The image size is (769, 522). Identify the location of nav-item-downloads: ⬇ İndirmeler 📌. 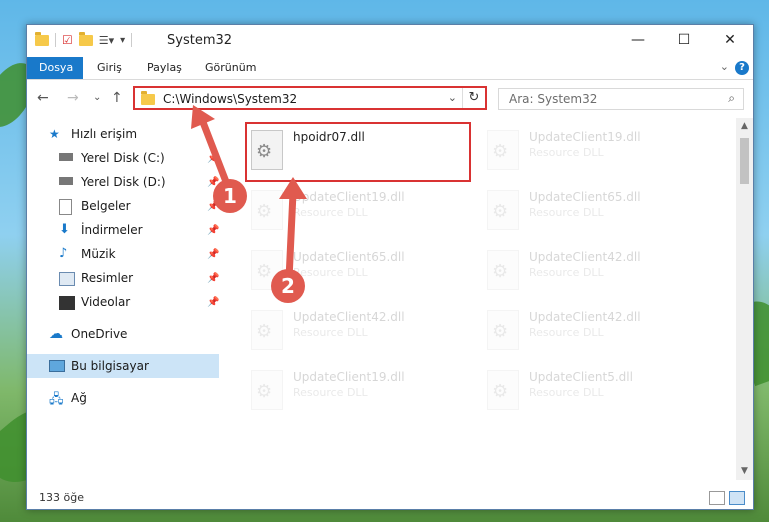
(123, 230).